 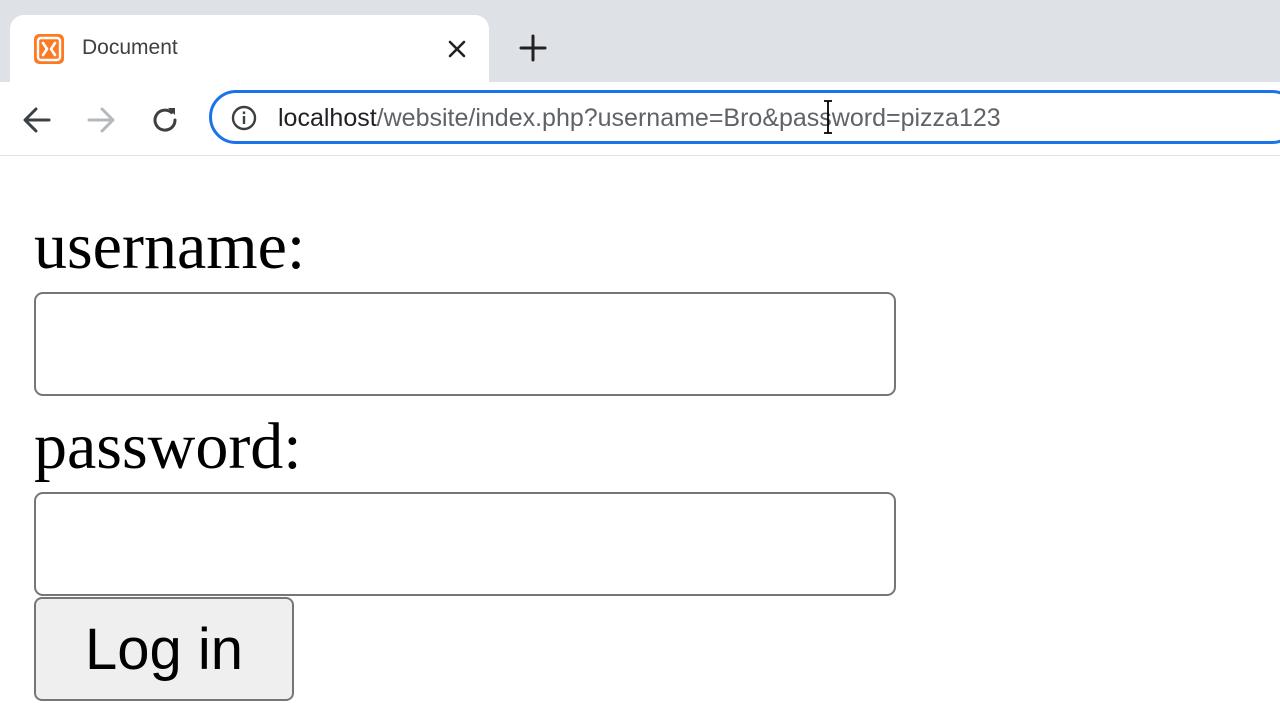 What do you see at coordinates (640, 41) in the screenshot?
I see `tab-strip: Document` at bounding box center [640, 41].